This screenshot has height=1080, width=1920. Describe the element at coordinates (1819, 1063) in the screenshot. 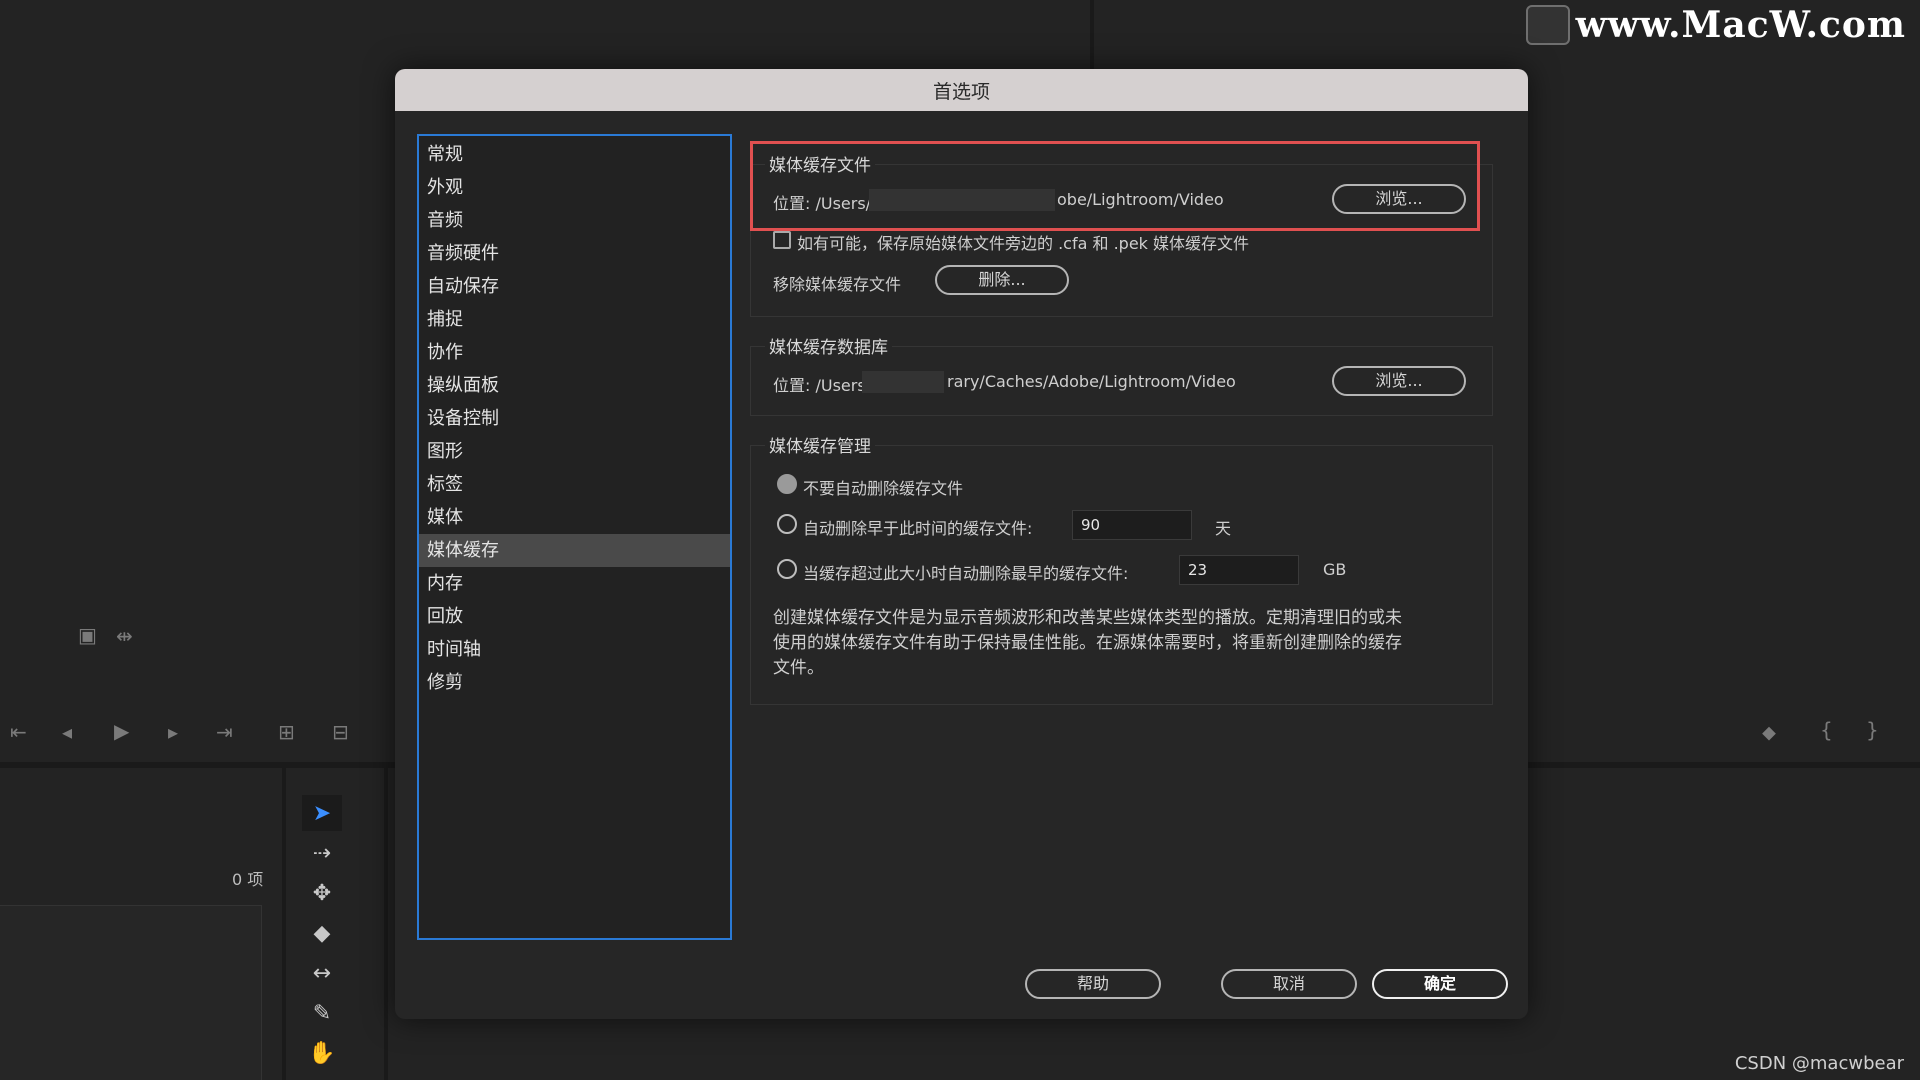

I see `credit-text: CSDN @macwbear` at that location.